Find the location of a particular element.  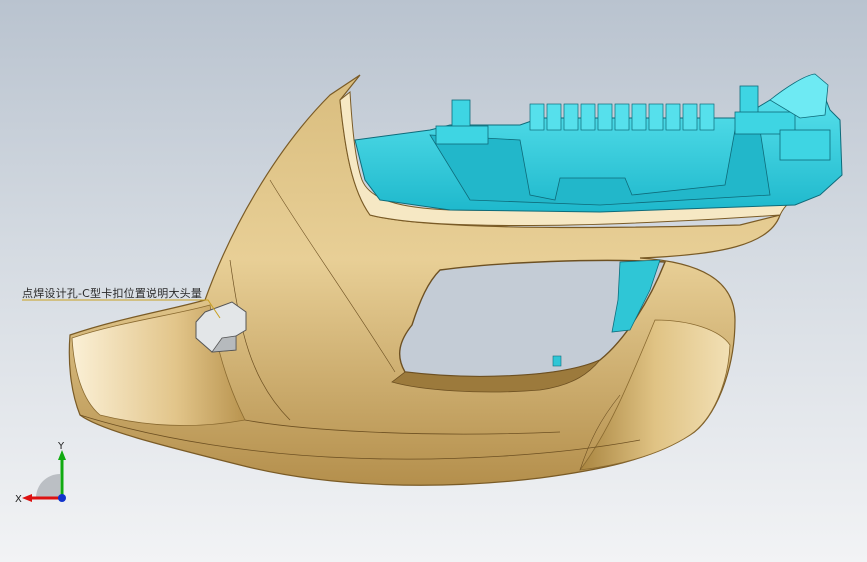

x-axis-label: X is located at coordinates (18, 499).